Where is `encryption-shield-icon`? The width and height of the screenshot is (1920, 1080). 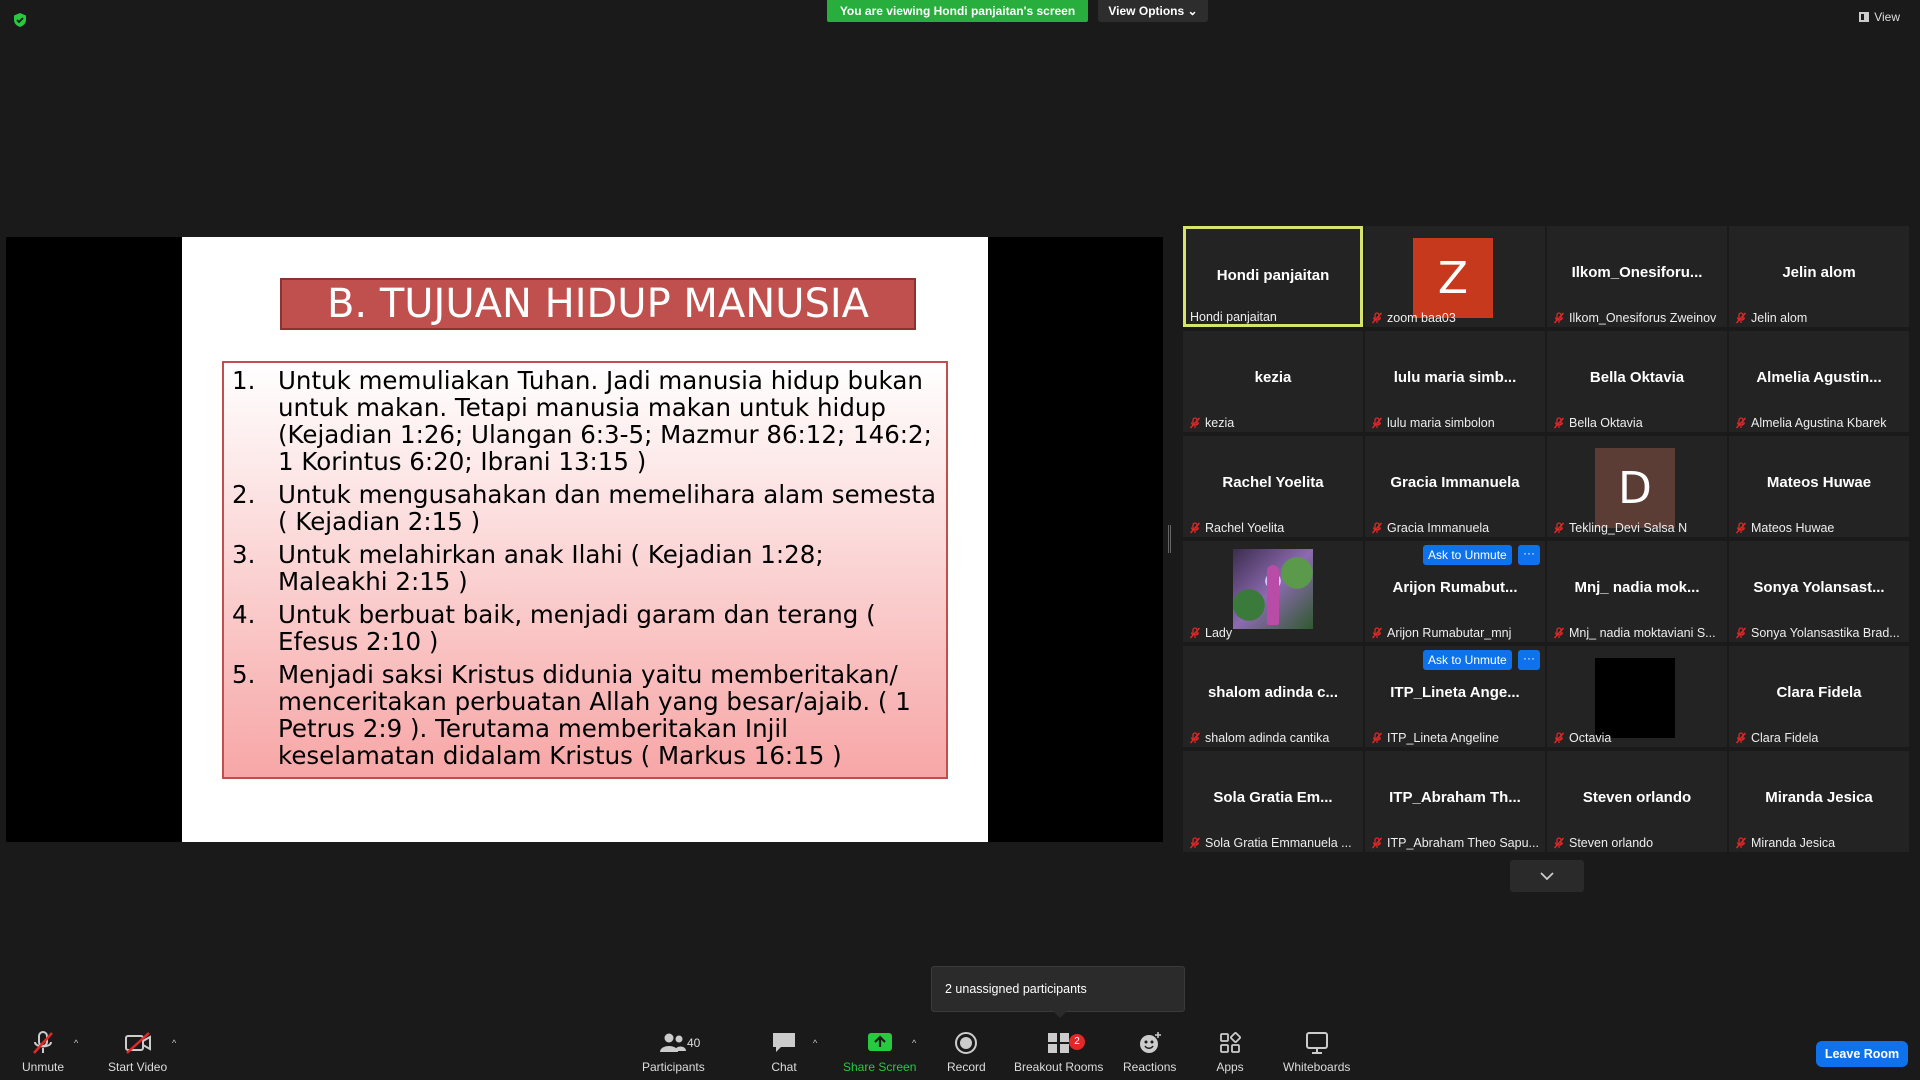 encryption-shield-icon is located at coordinates (20, 20).